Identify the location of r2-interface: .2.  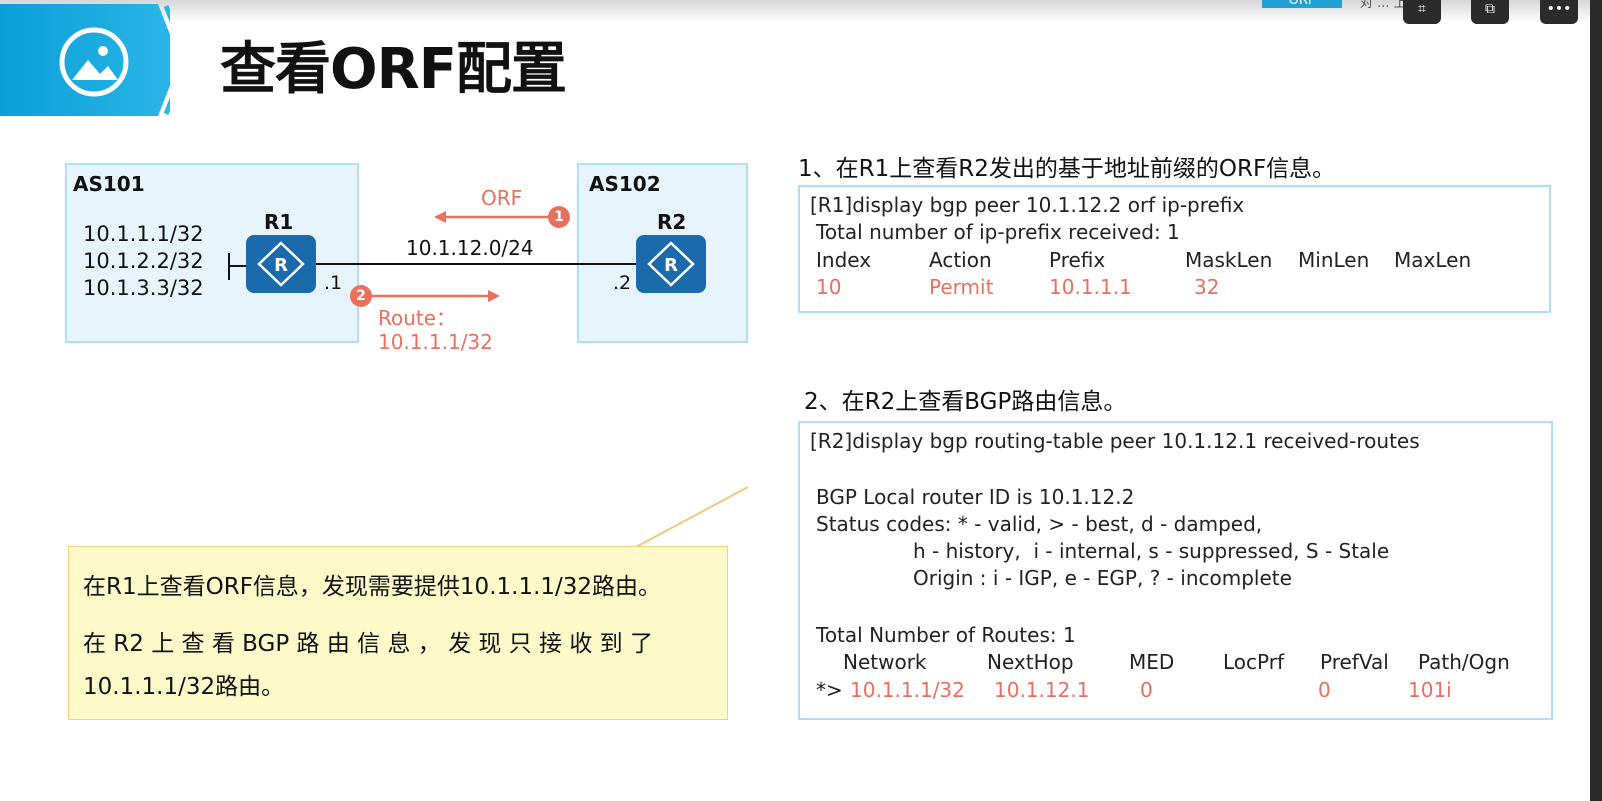
(622, 283).